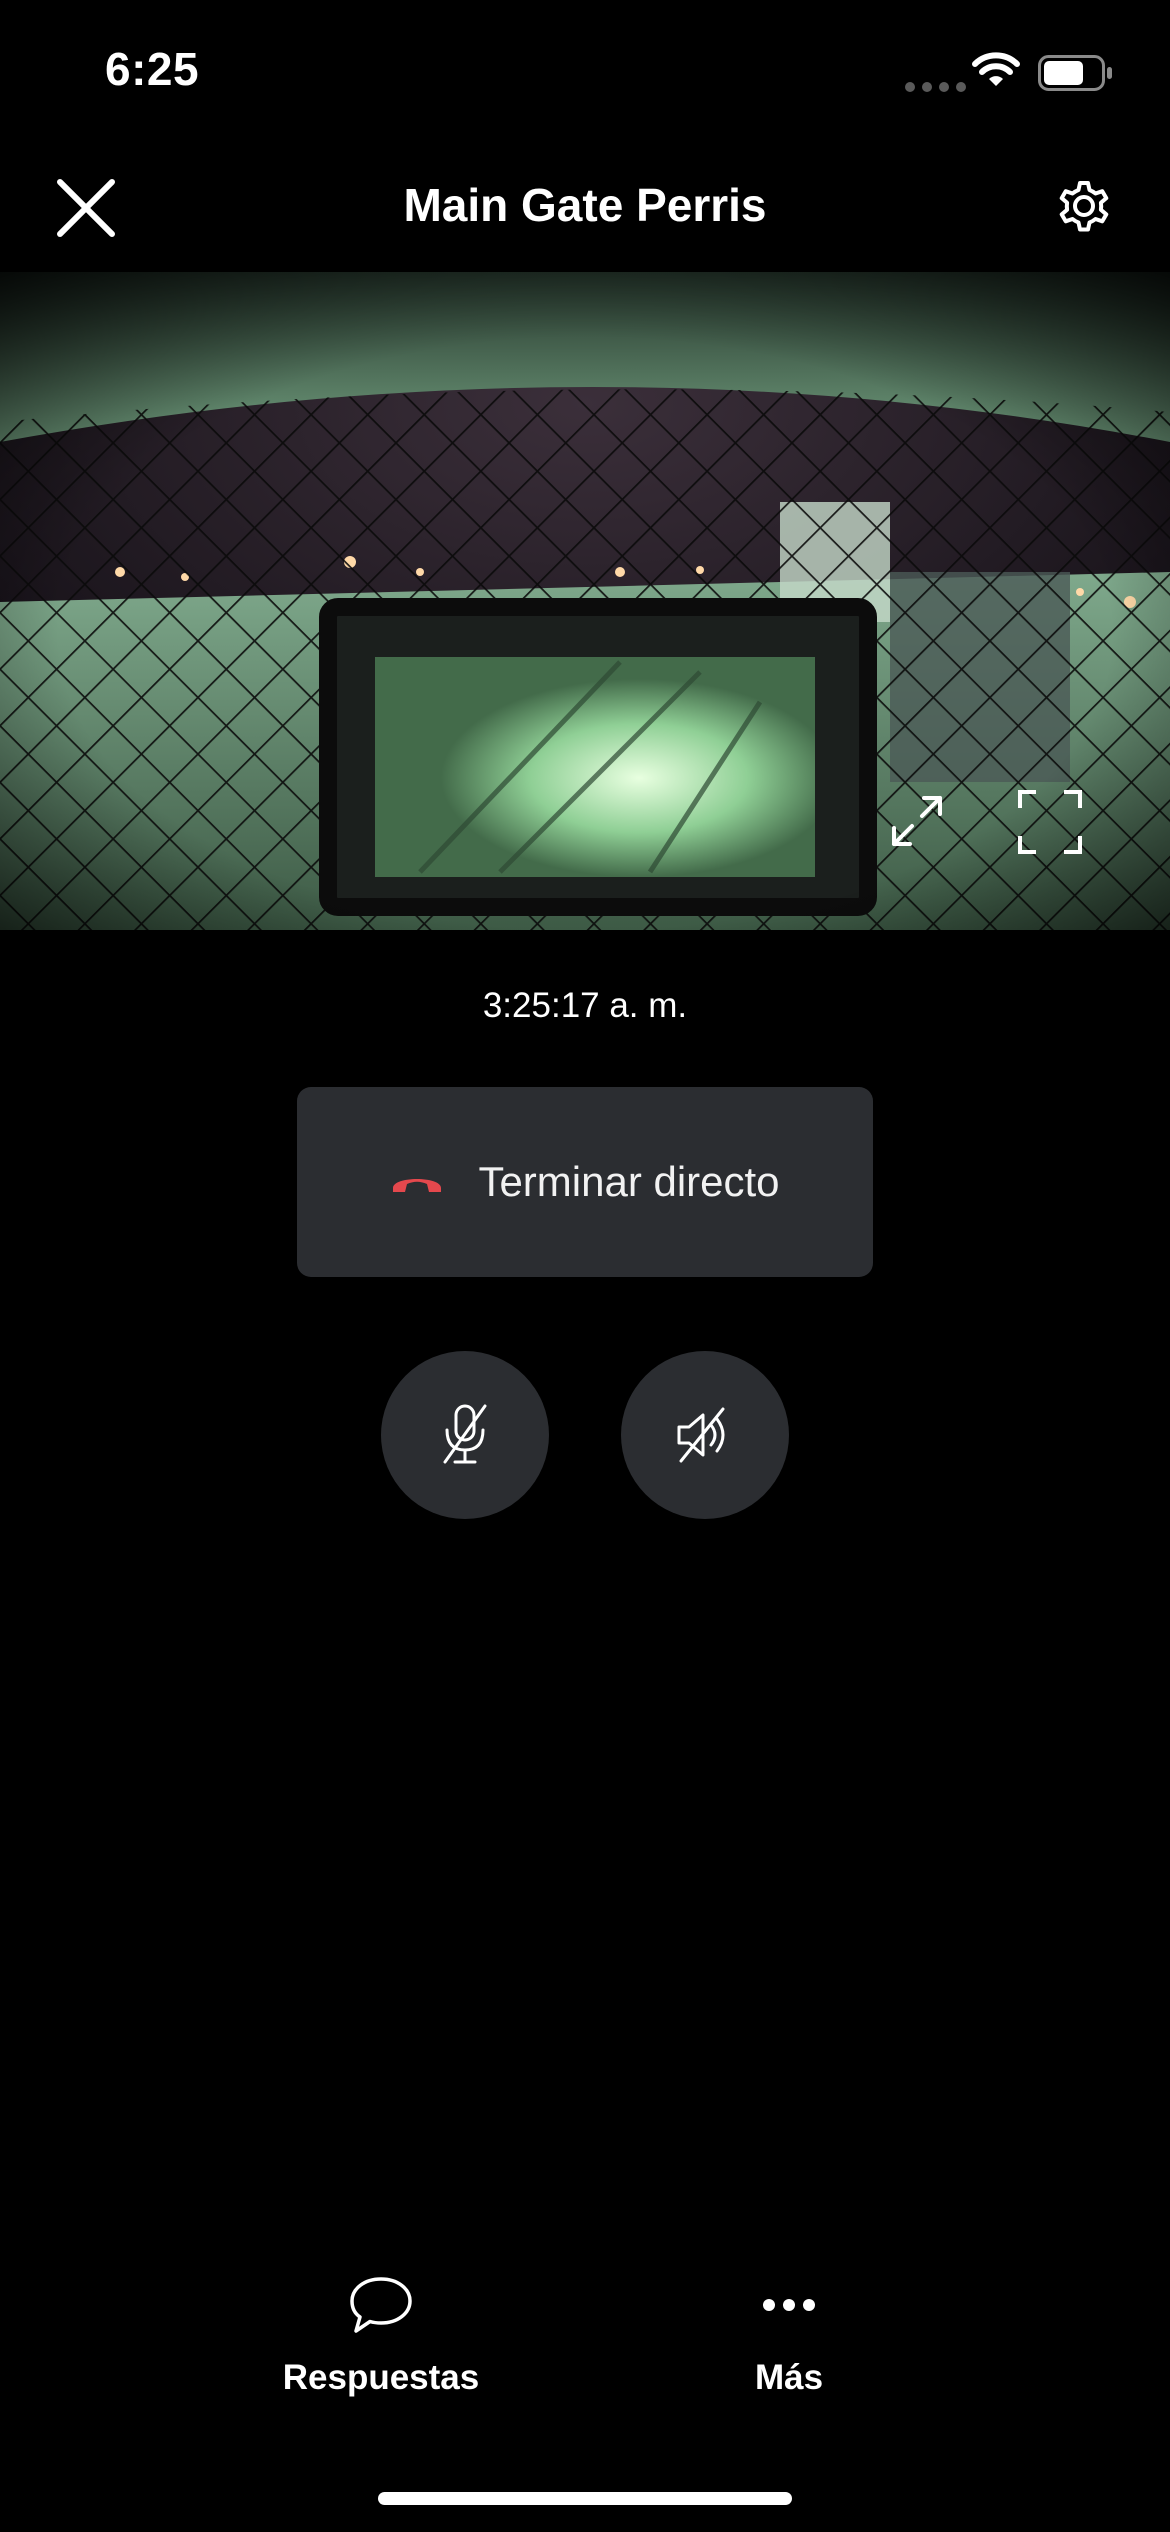 The width and height of the screenshot is (1170, 2532). I want to click on wifi-icon, so click(996, 69).